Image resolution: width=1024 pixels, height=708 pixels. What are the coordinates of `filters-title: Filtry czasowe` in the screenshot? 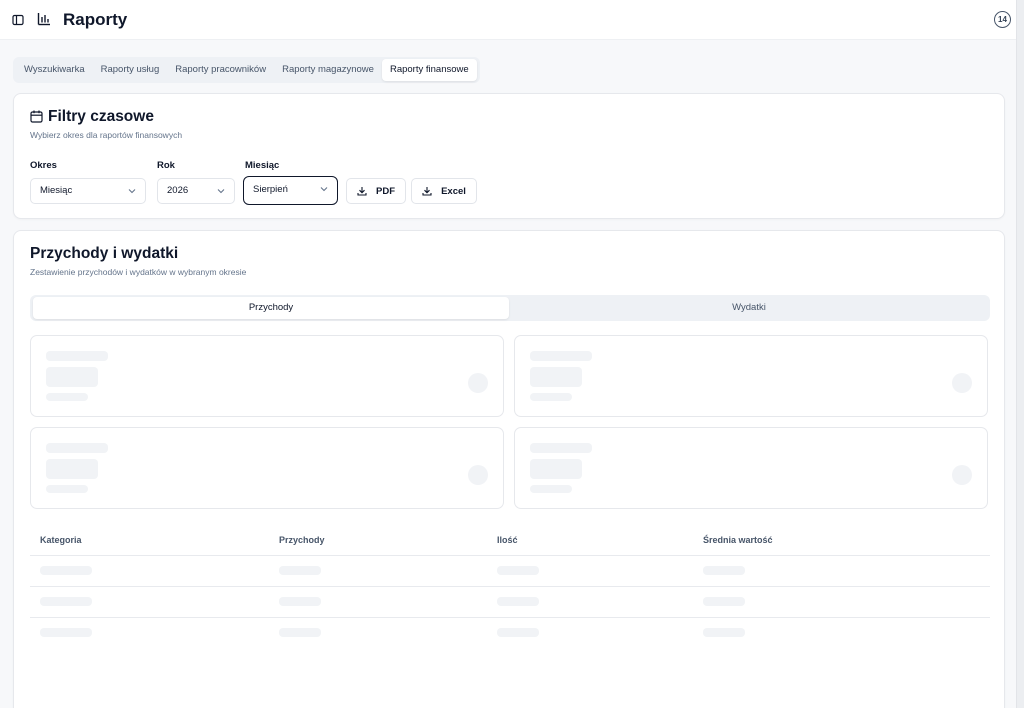 It's located at (101, 116).